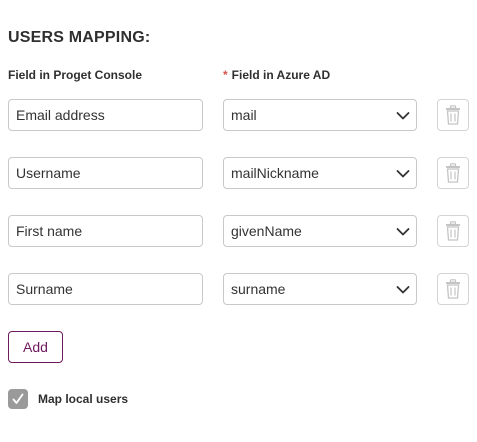 Image resolution: width=477 pixels, height=442 pixels. I want to click on mapping-row: Surname surname, so click(238, 289).